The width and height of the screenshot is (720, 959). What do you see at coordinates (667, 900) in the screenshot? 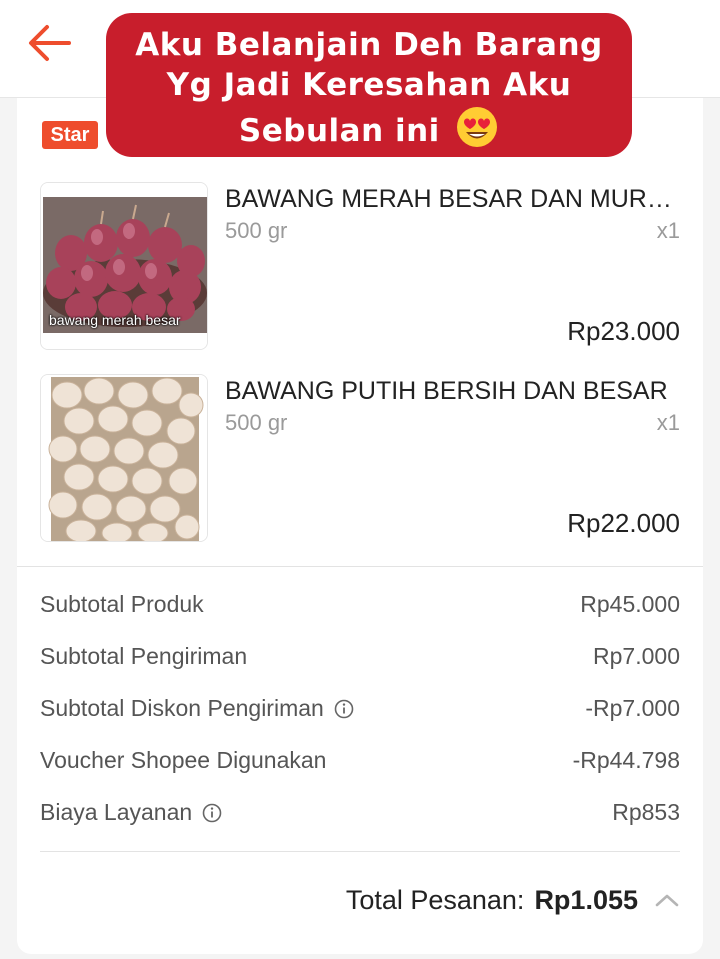
I see `chevron-up-icon` at bounding box center [667, 900].